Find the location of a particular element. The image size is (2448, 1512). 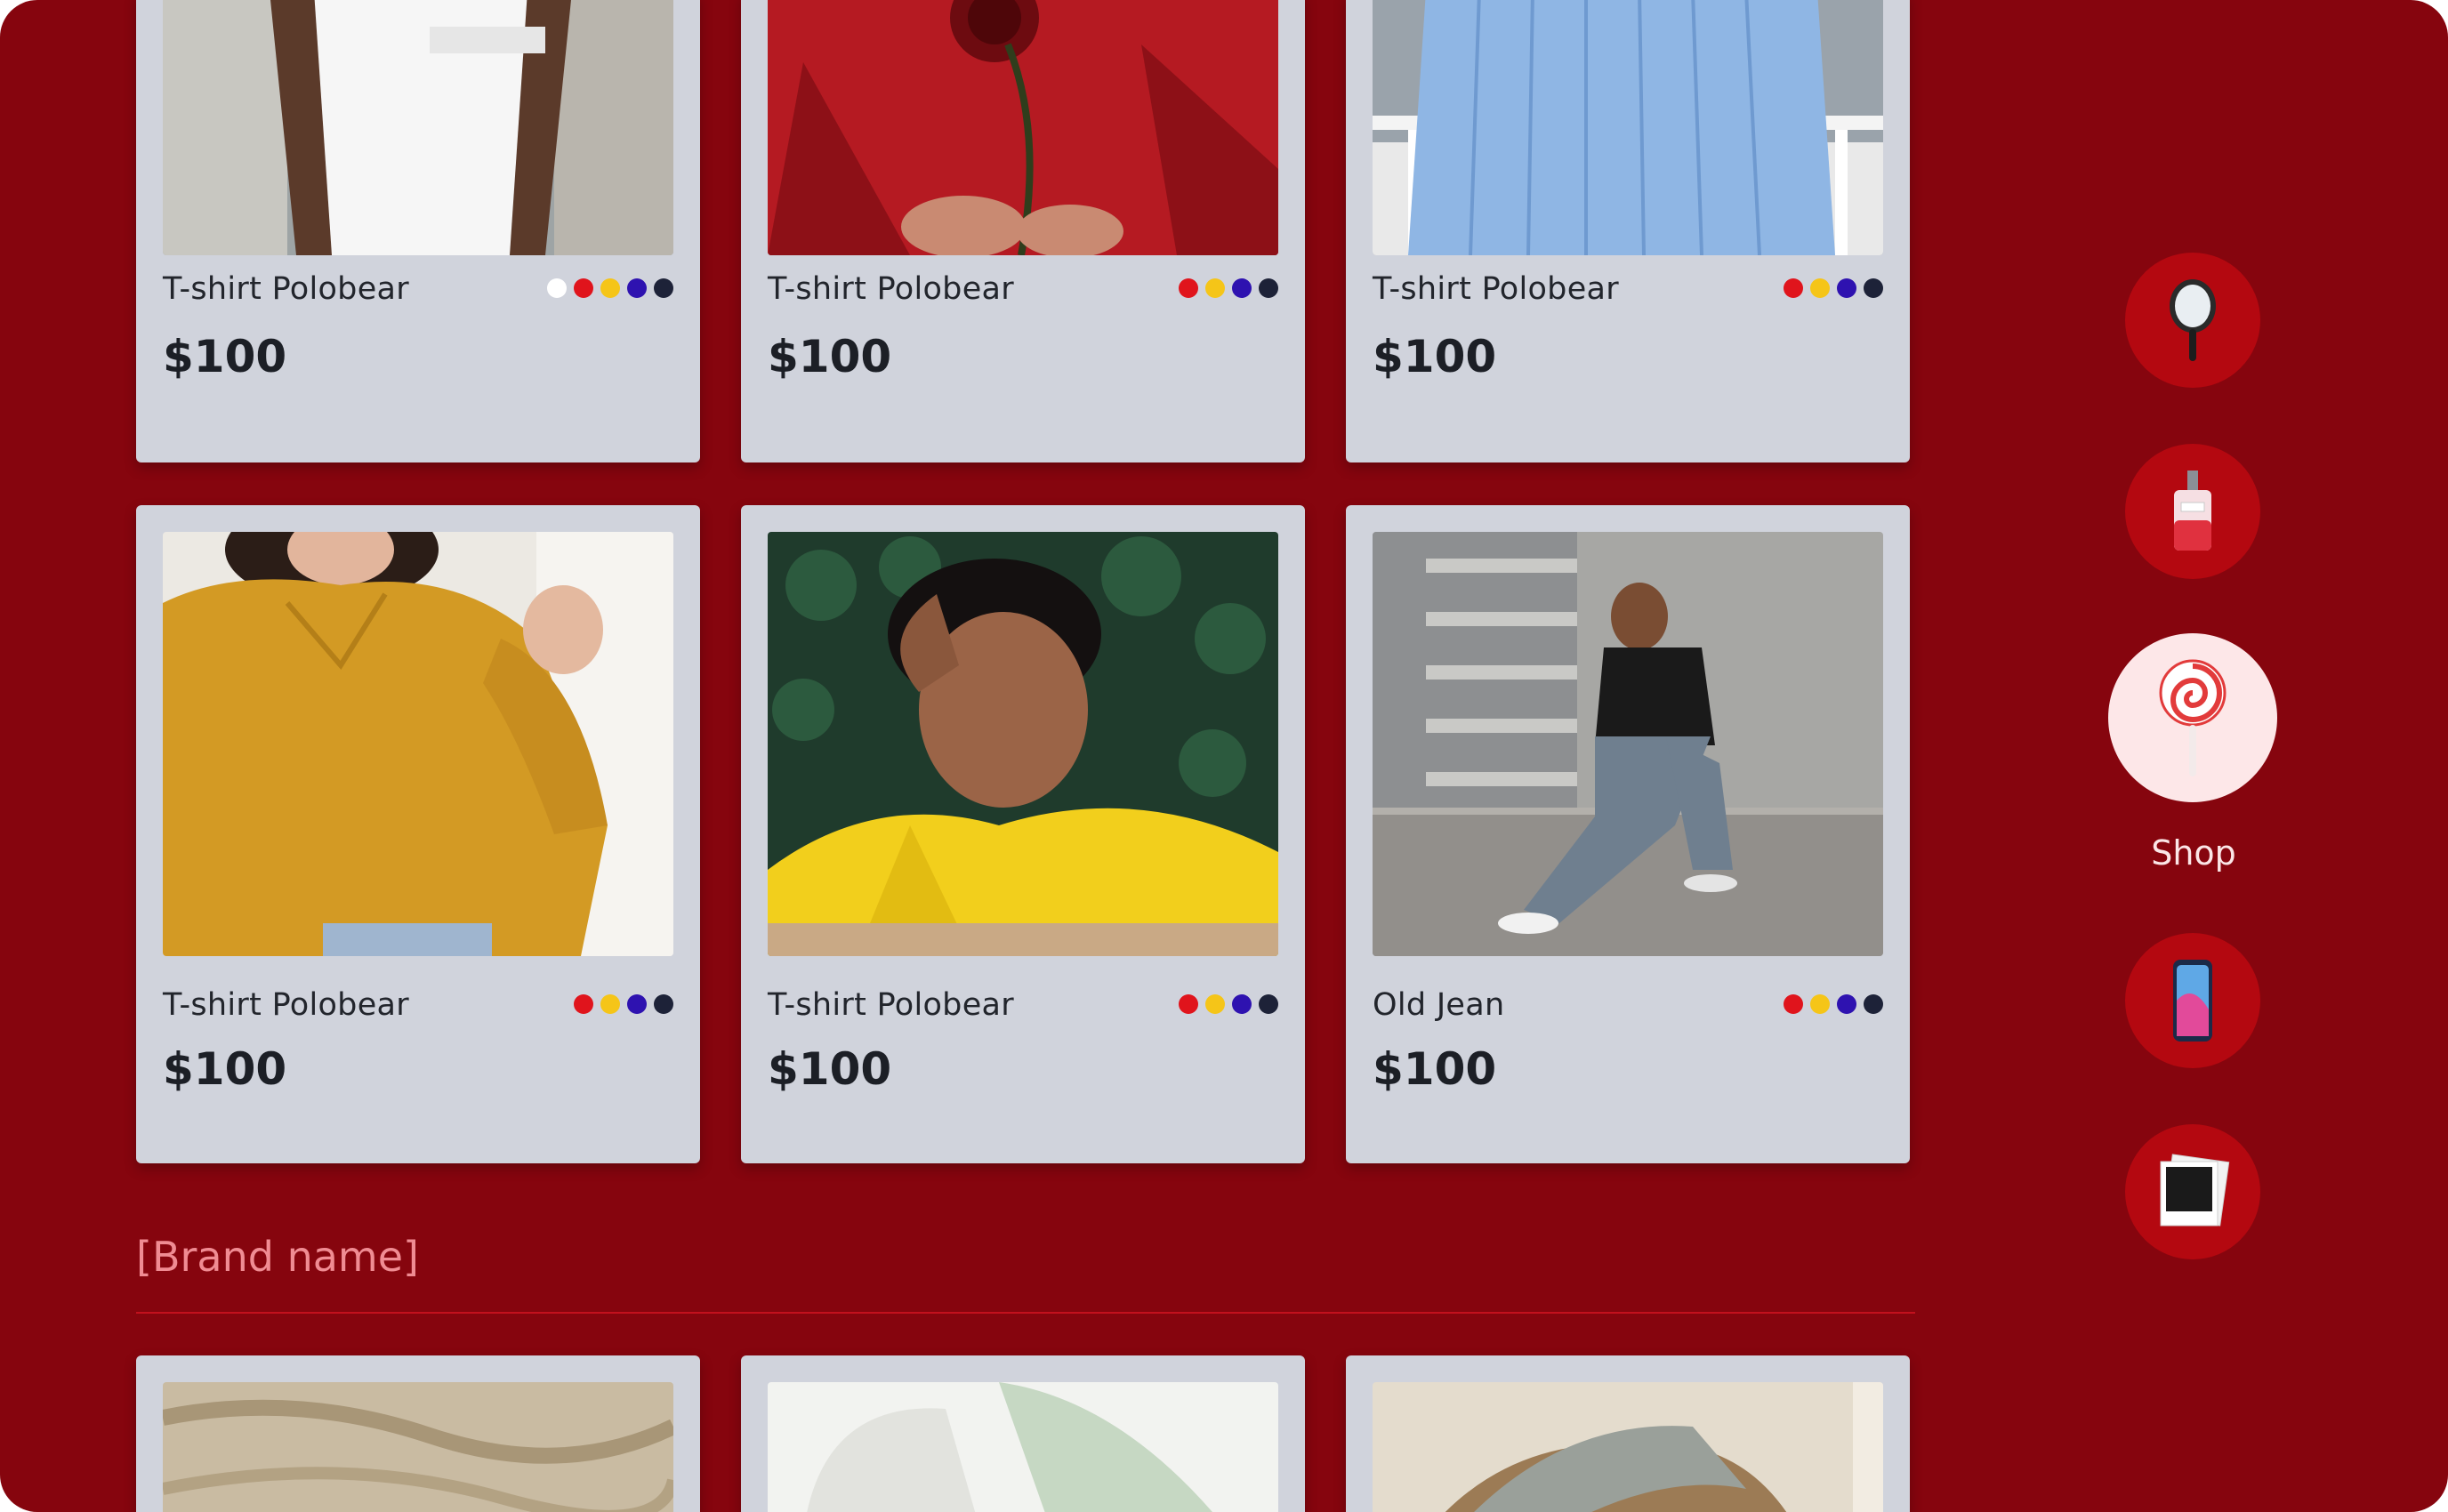

brand-section-title: [Brand name] is located at coordinates (277, 1257).